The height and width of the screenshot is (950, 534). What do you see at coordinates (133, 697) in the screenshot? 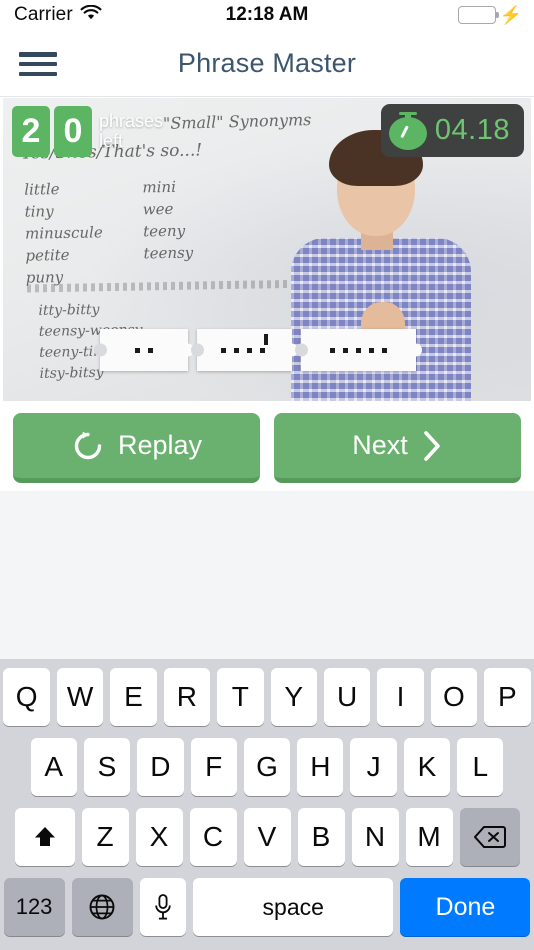
I see `key-e: E` at bounding box center [133, 697].